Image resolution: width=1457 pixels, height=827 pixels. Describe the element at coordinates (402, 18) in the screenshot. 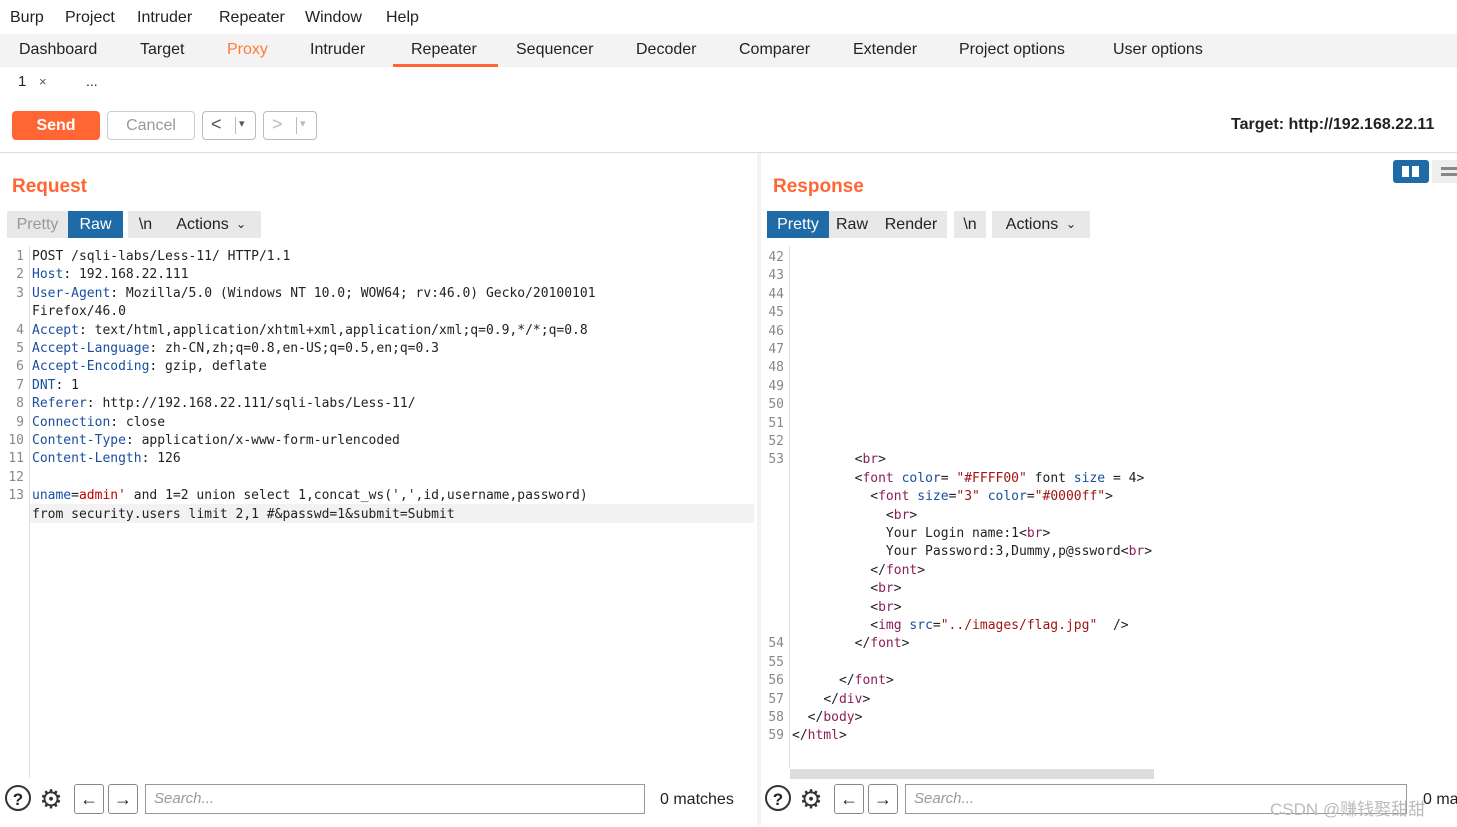

I see `menu-help: Help` at that location.